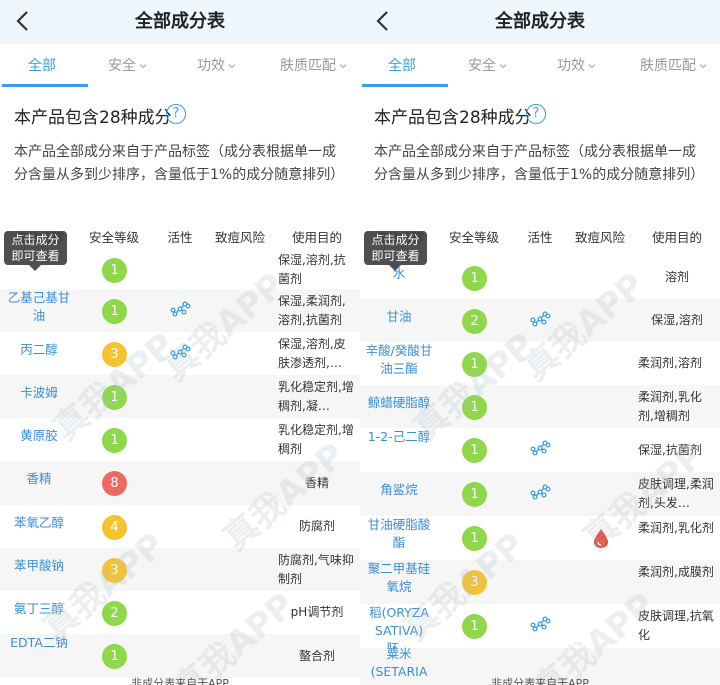  What do you see at coordinates (540, 630) in the screenshot?
I see `ingredient-row: 稻(ORYZA SATIVA)胚…1皮肤调理,抗氧化` at bounding box center [540, 630].